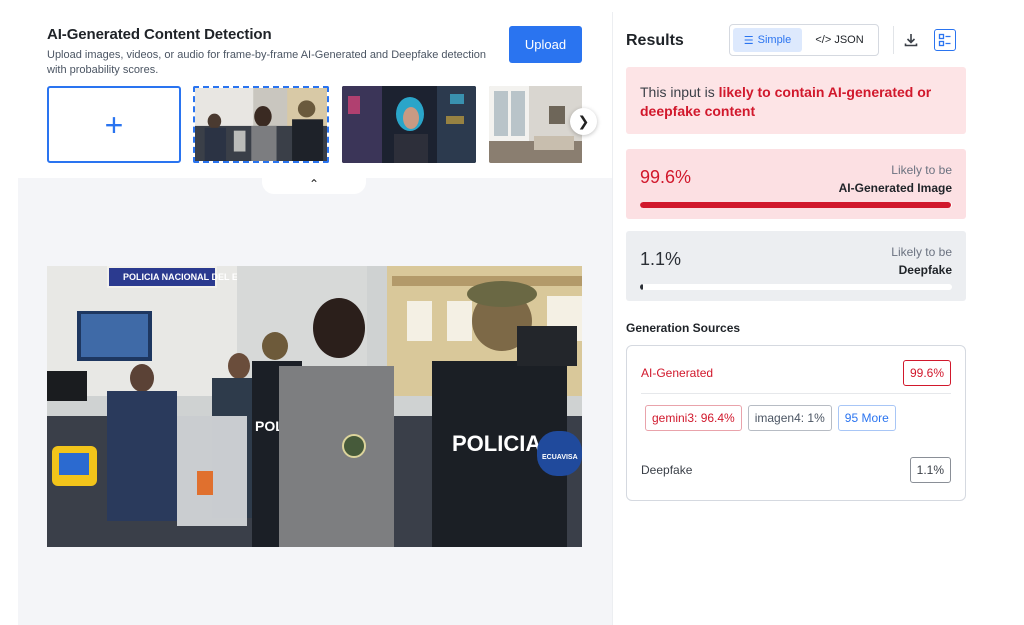 This screenshot has width=1024, height=625. I want to click on view-toggle: ☰ Simple </> JSON, so click(804, 40).